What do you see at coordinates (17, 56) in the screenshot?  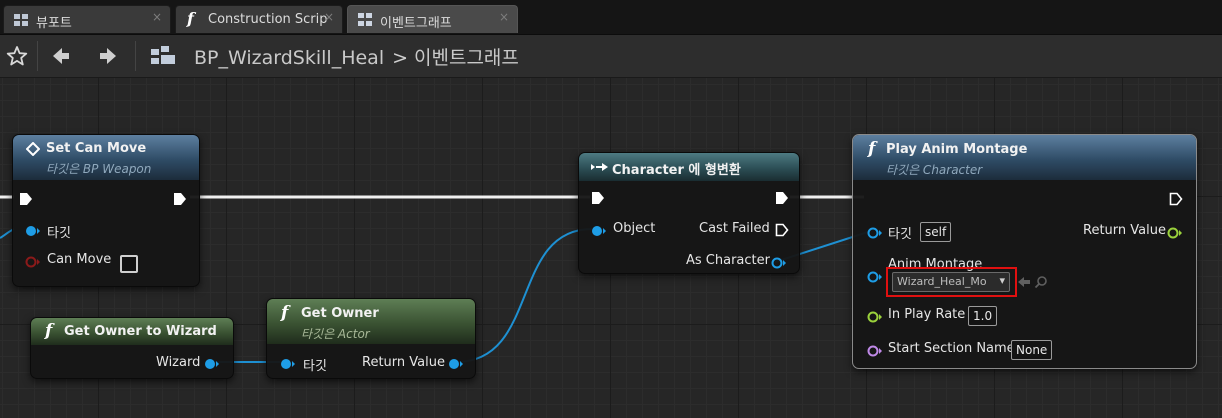 I see `favorite-star-icon` at bounding box center [17, 56].